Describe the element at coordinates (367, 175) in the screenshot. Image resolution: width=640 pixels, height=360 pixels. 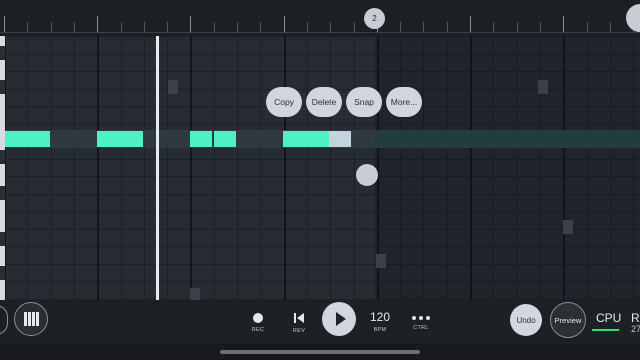
I see `note-resize-handle` at that location.